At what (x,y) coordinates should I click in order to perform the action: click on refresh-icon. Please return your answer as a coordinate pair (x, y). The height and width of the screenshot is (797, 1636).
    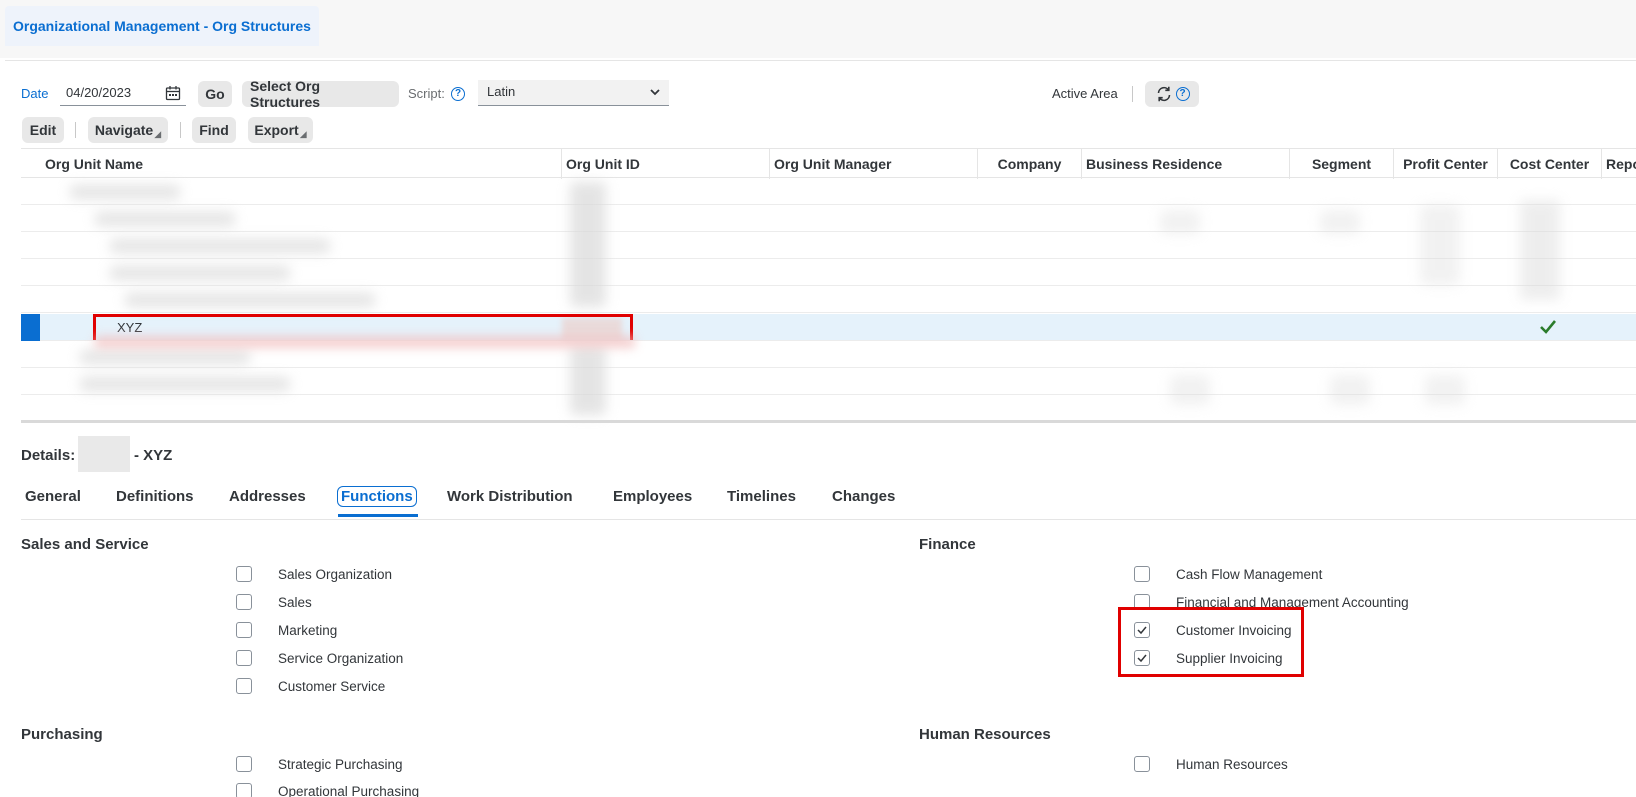
    Looking at the image, I should click on (1163, 94).